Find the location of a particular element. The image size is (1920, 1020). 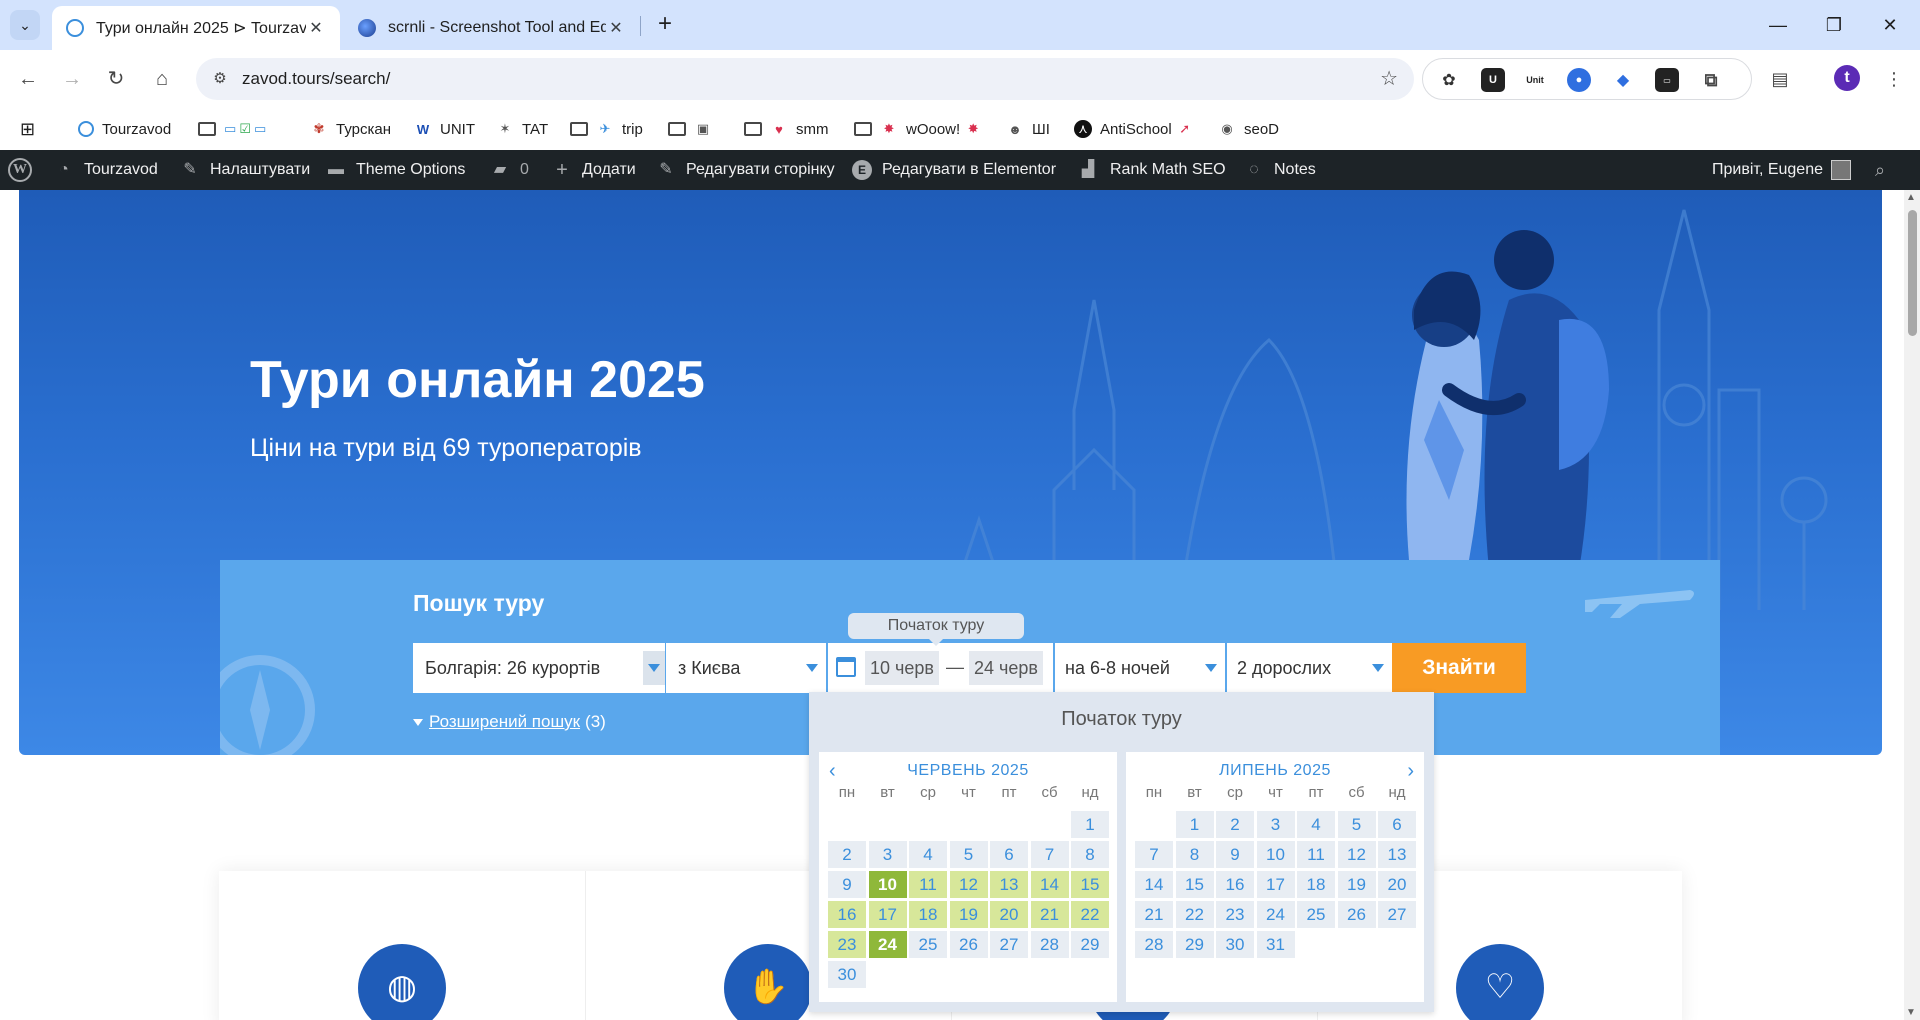

scrollbar-thumb is located at coordinates (1912, 273).